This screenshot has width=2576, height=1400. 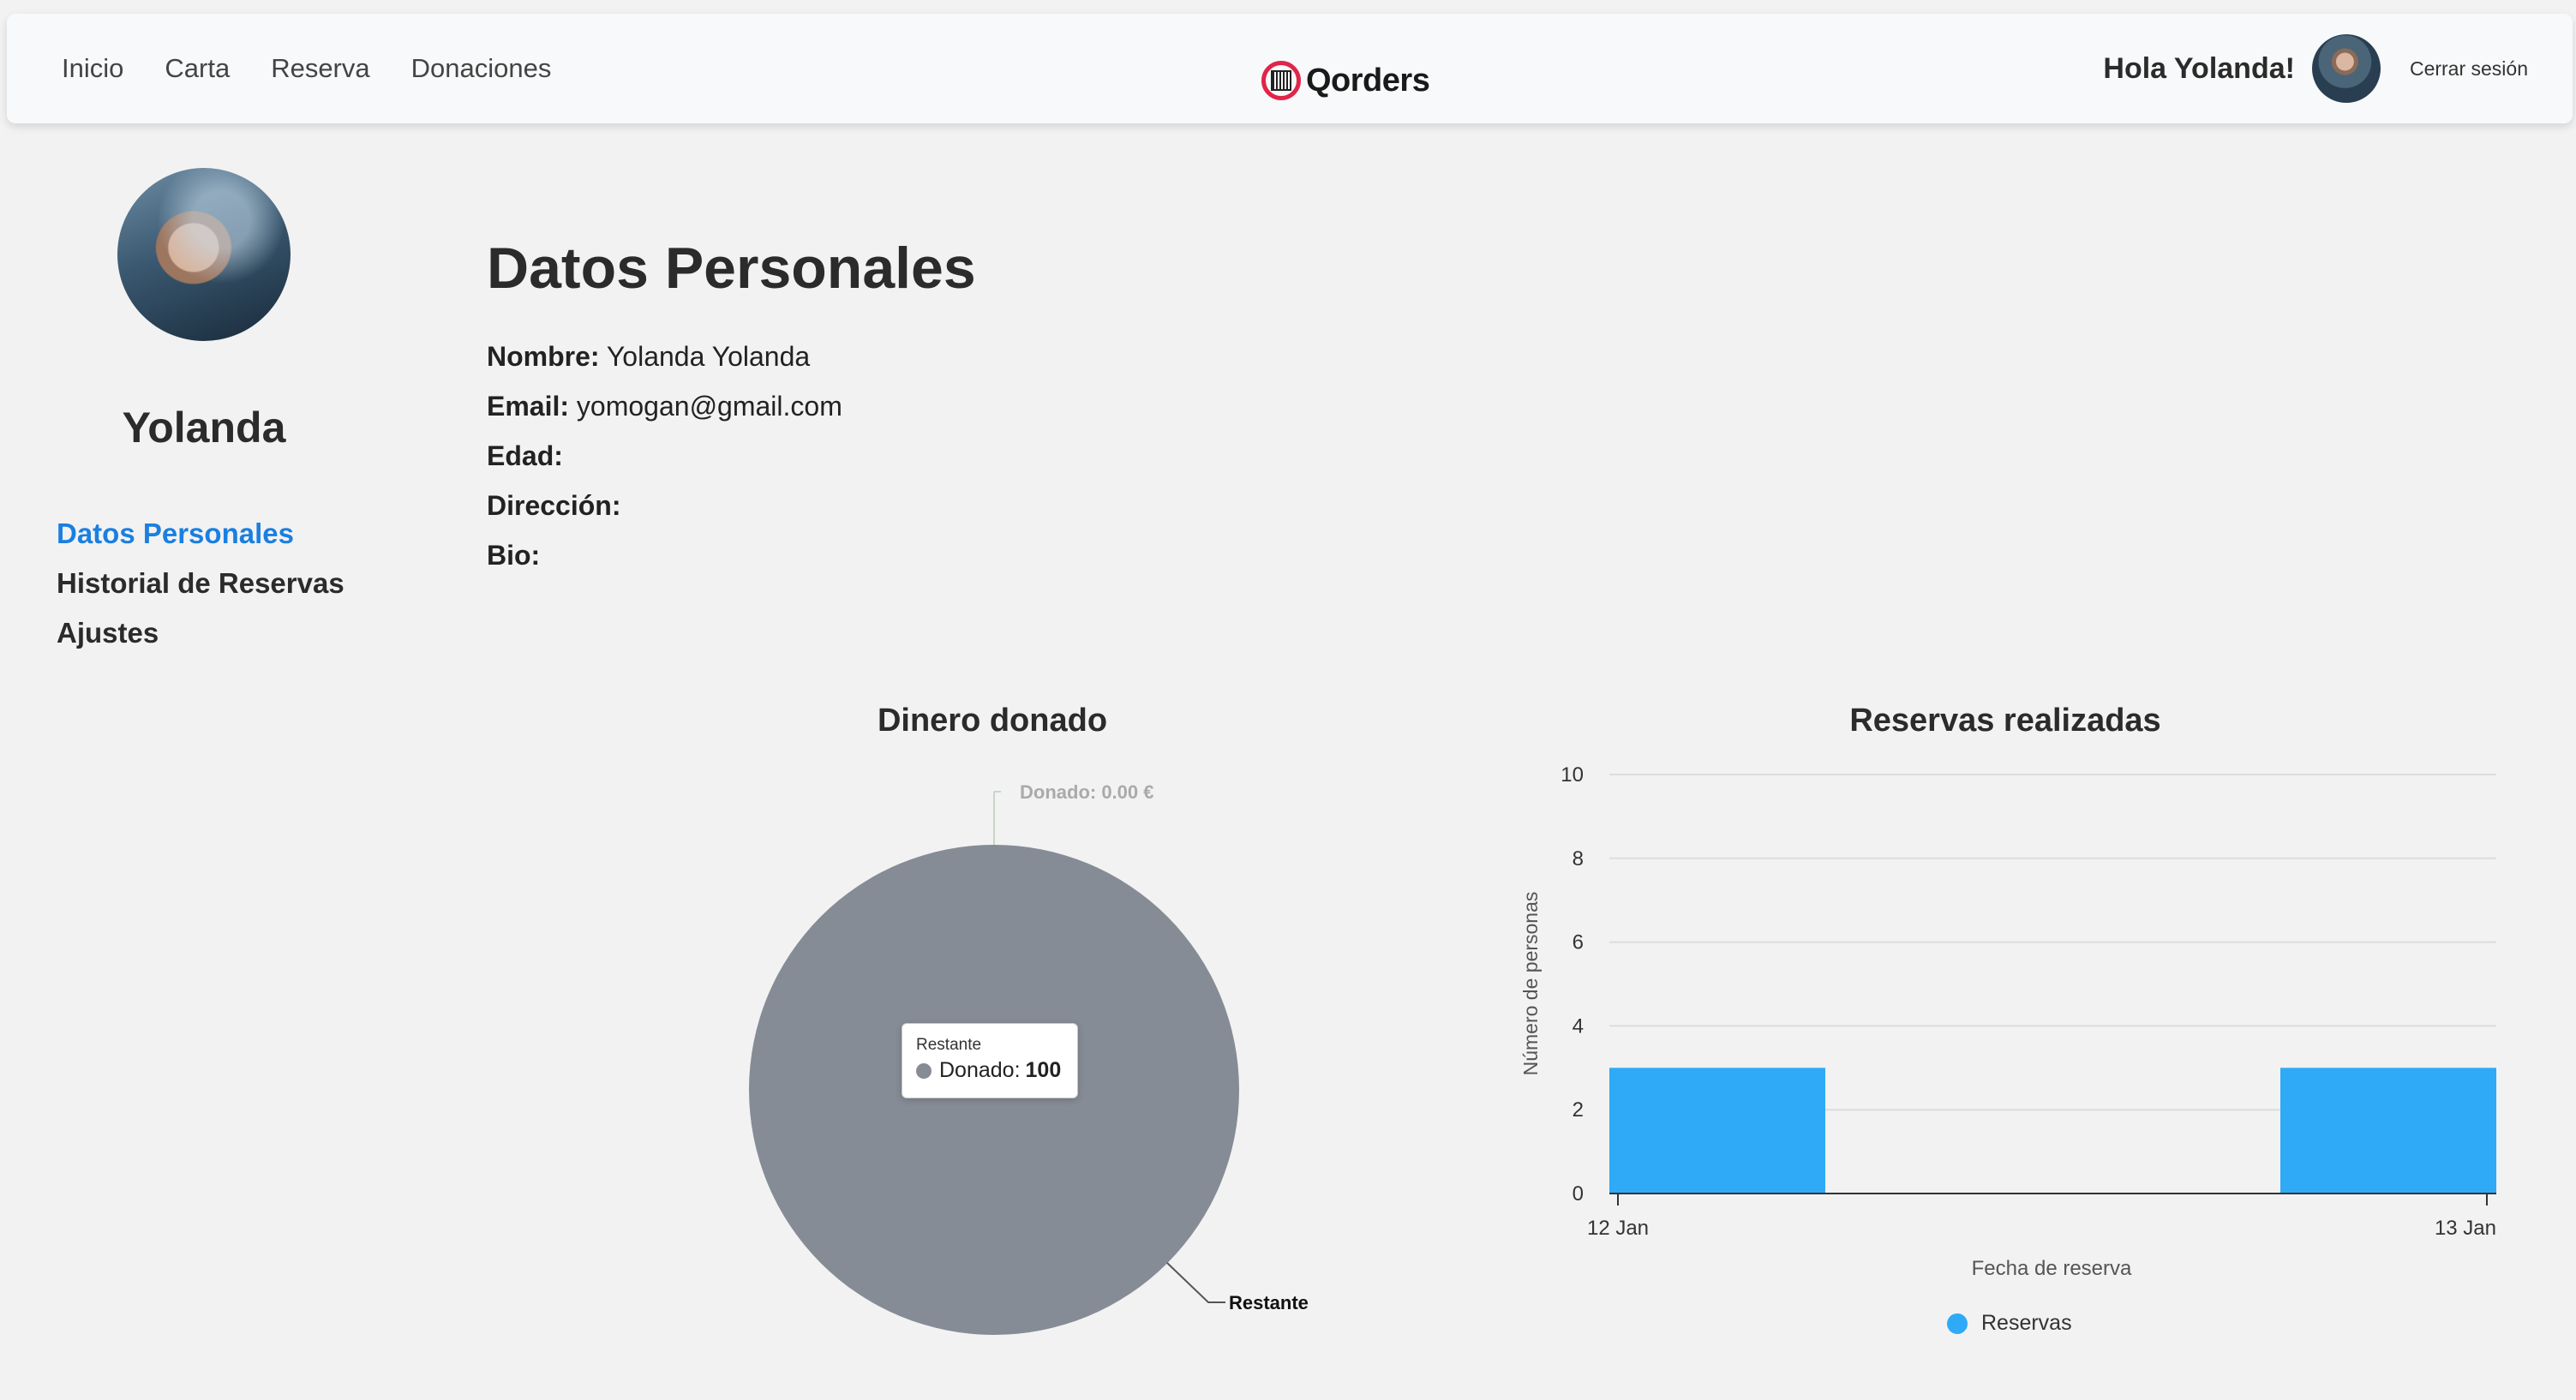 What do you see at coordinates (528, 406) in the screenshot?
I see `info-label: Email:` at bounding box center [528, 406].